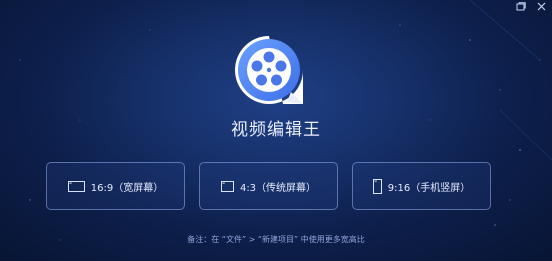  Describe the element at coordinates (227, 186) in the screenshot. I see `standard-screen-icon` at that location.